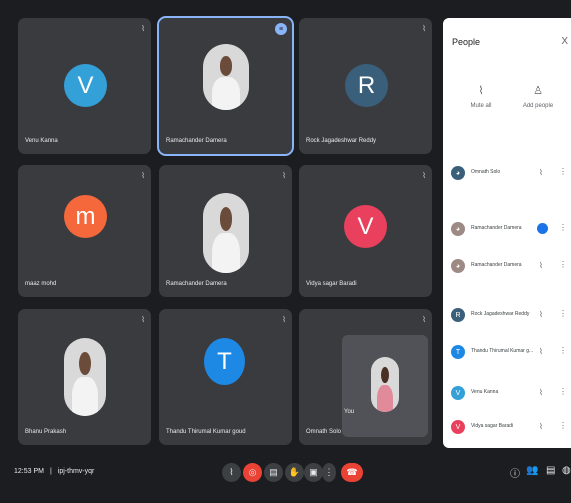 The image size is (571, 503). I want to click on participant-list-item: ◕ Omnath Solo ⌇ ⋮, so click(508, 173).